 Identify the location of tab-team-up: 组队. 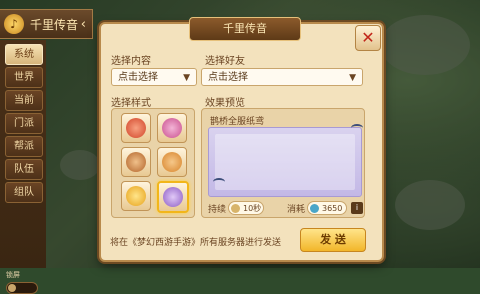
(24, 192).